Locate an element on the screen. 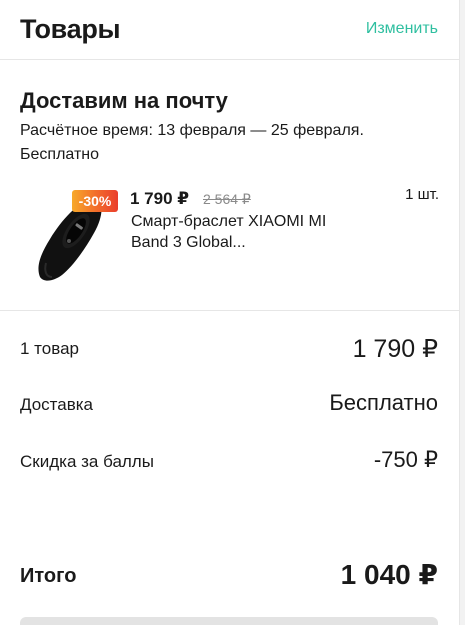 The height and width of the screenshot is (625, 465). items-label: 1 товар is located at coordinates (49, 348).